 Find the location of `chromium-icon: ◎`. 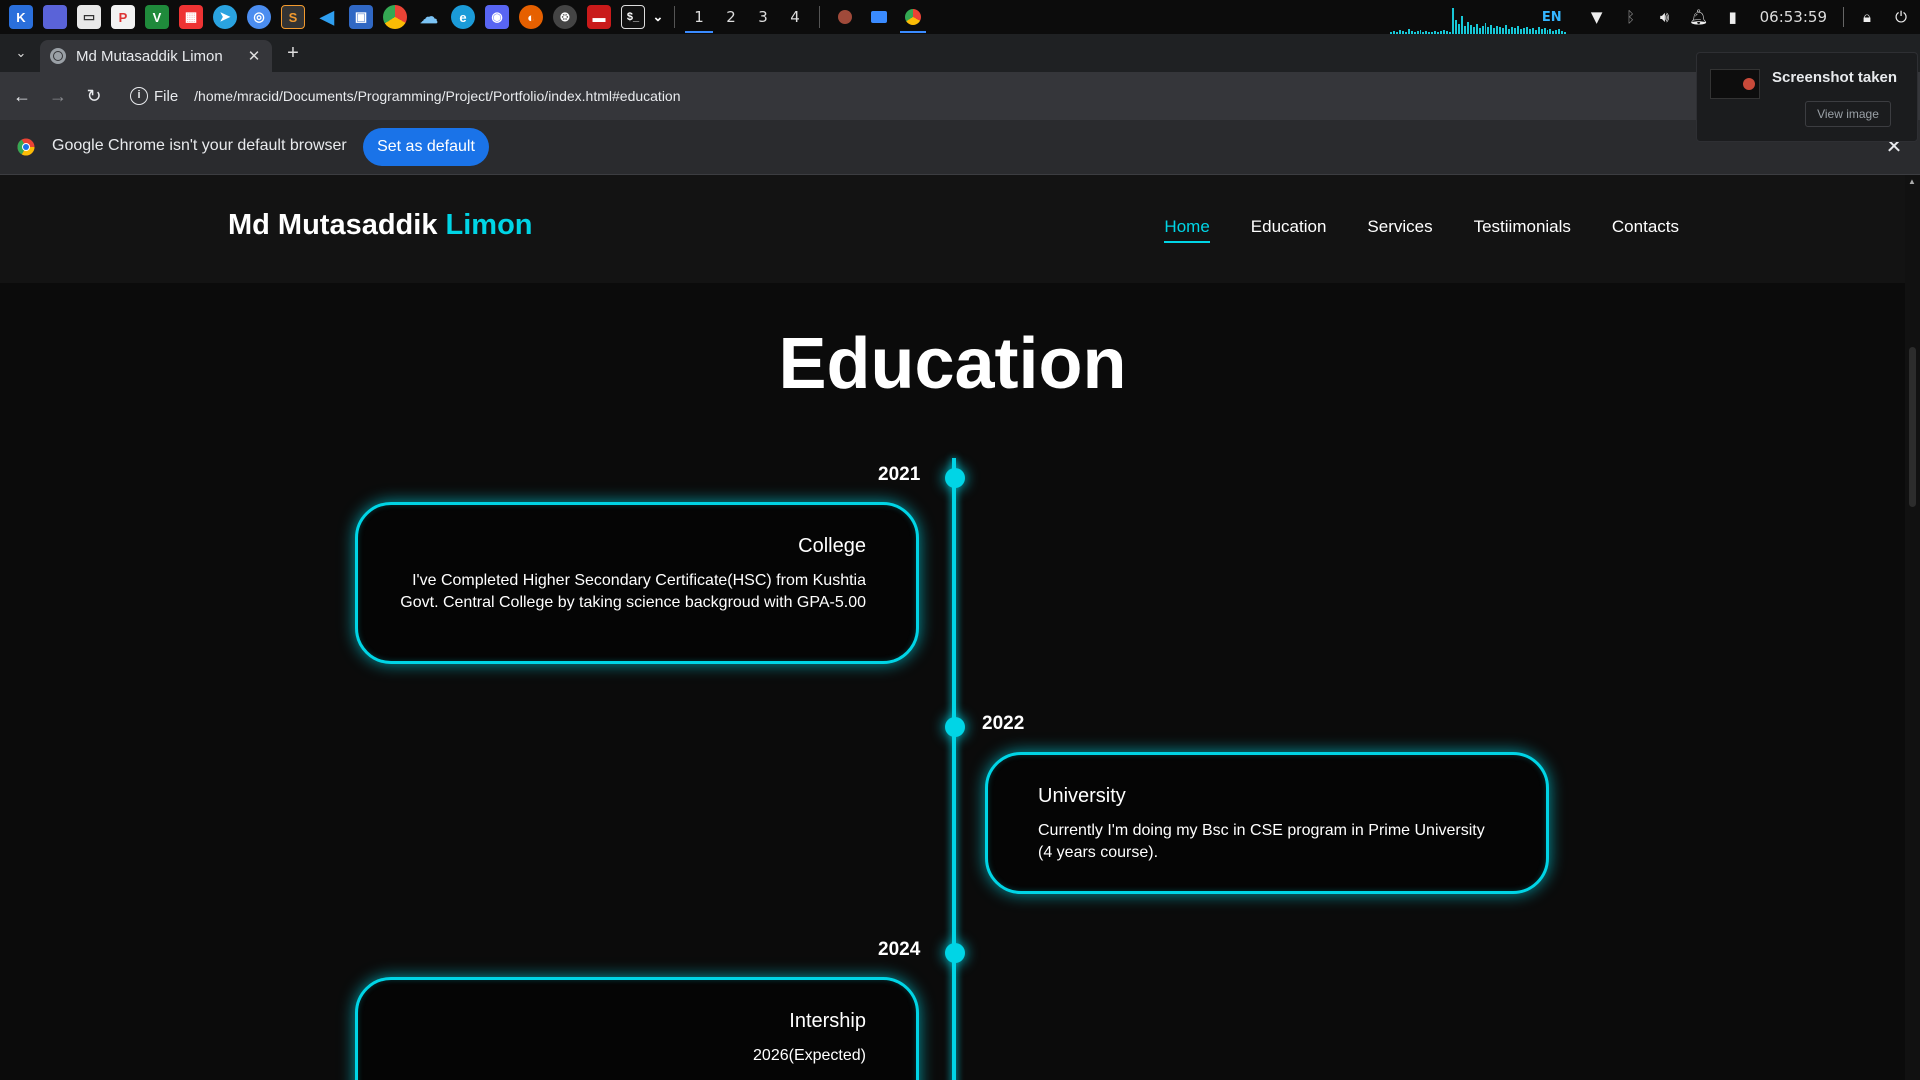

chromium-icon: ◎ is located at coordinates (259, 17).